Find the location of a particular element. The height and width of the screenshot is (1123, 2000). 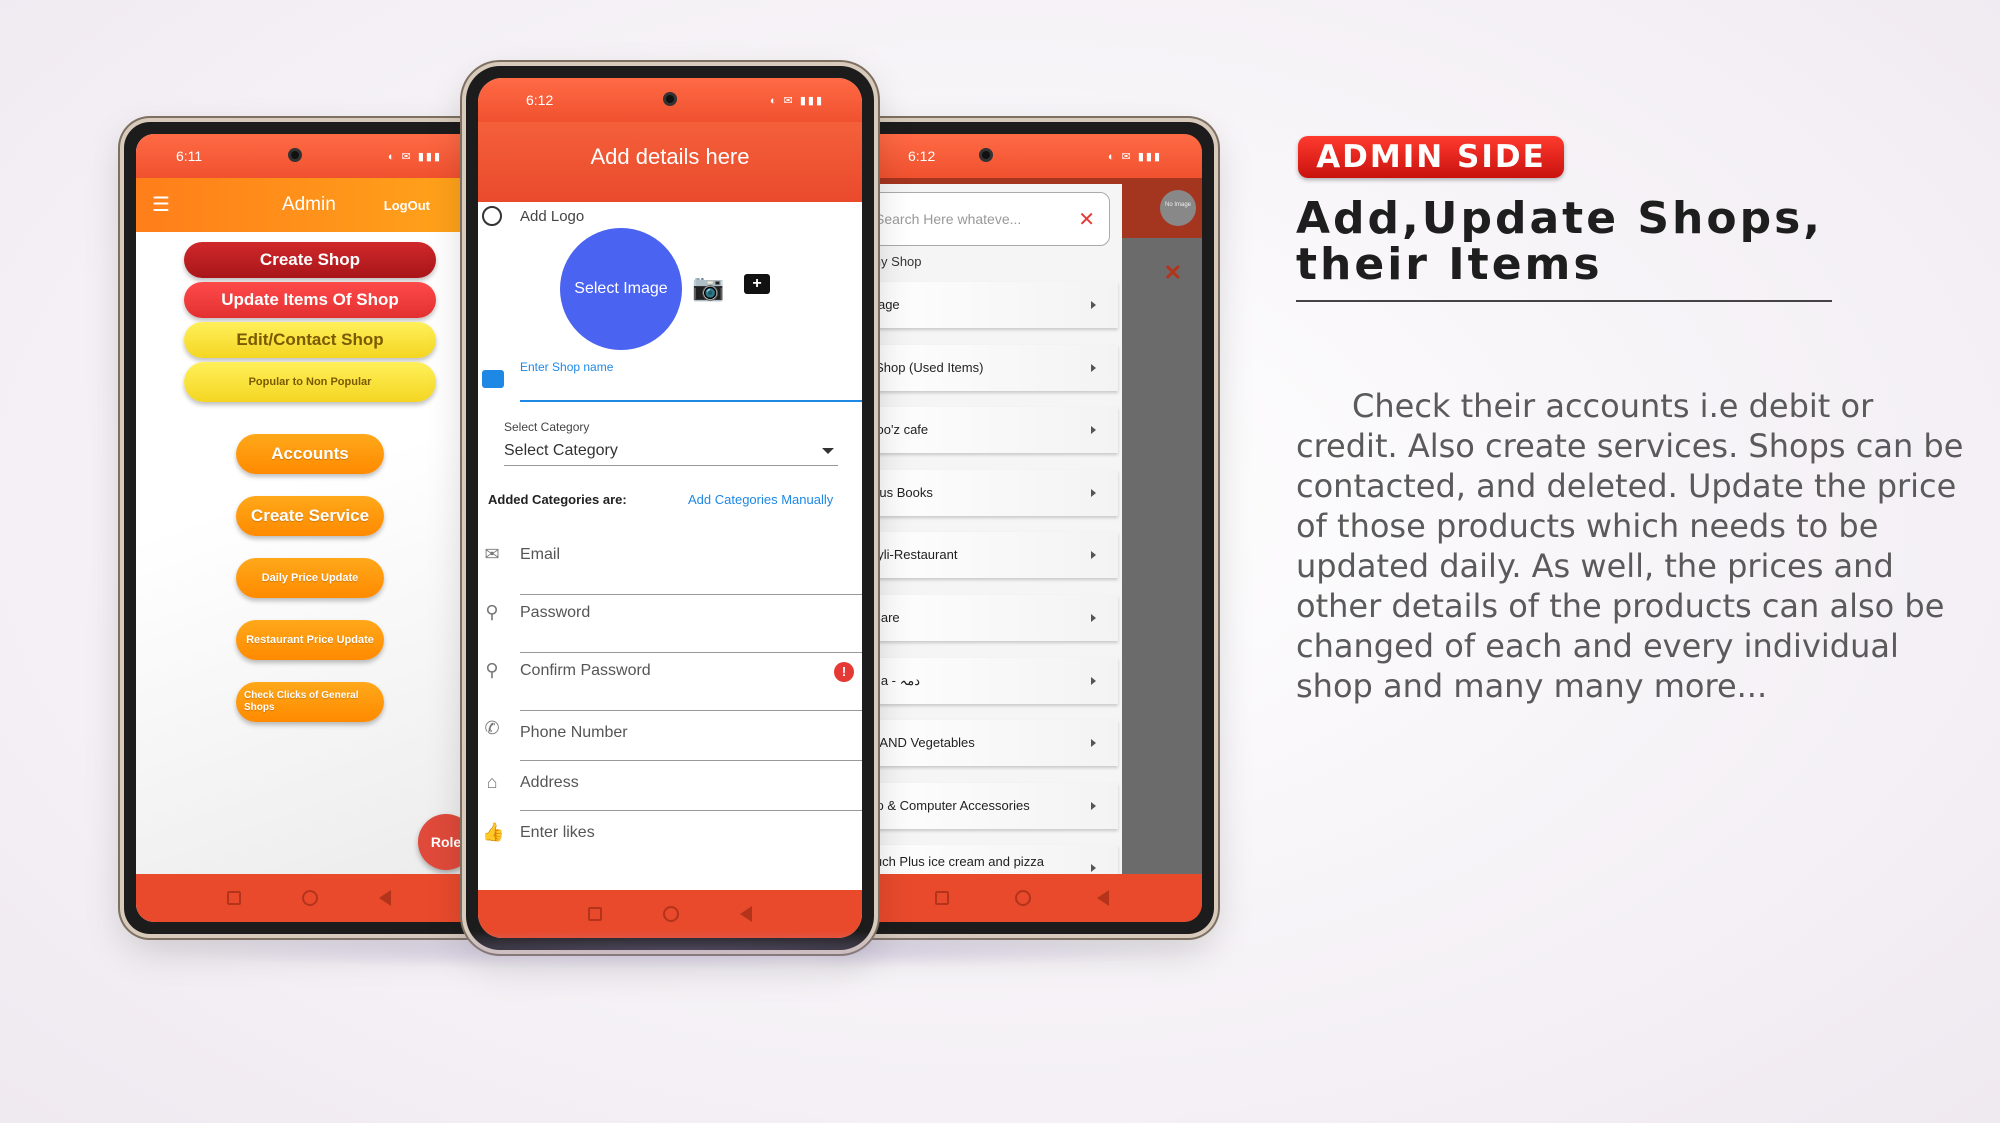

shop-list-item: Olda Shop (Used Items) is located at coordinates (980, 367).